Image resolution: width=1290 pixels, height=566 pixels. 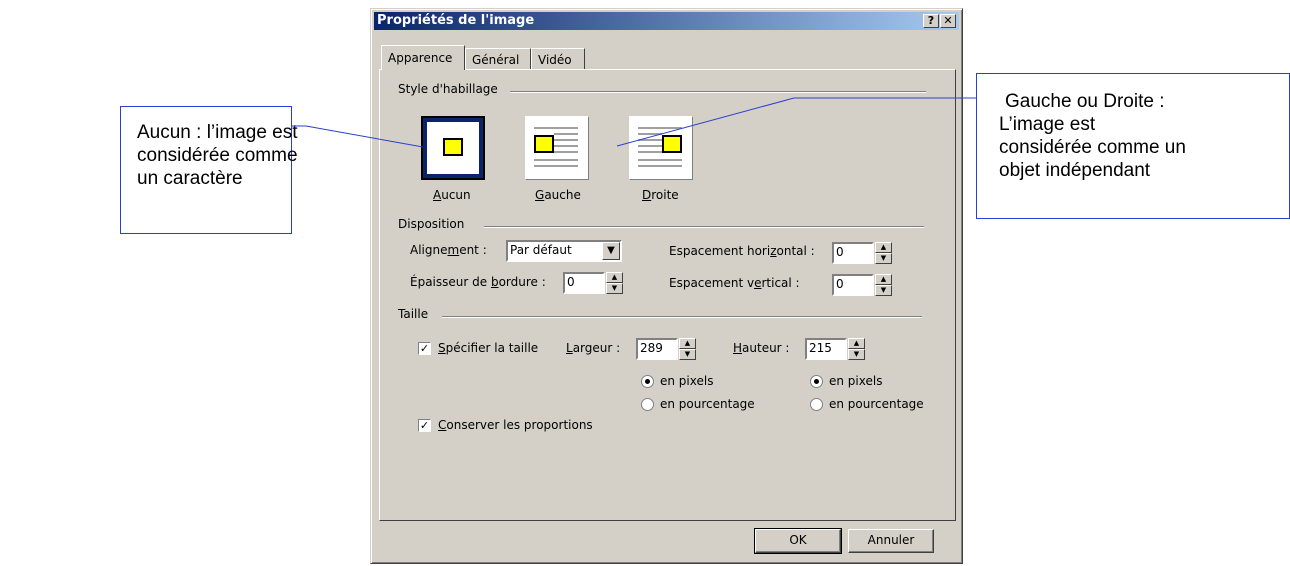 What do you see at coordinates (190, 178) in the screenshot?
I see `callout-aucun-line3: un caractère` at bounding box center [190, 178].